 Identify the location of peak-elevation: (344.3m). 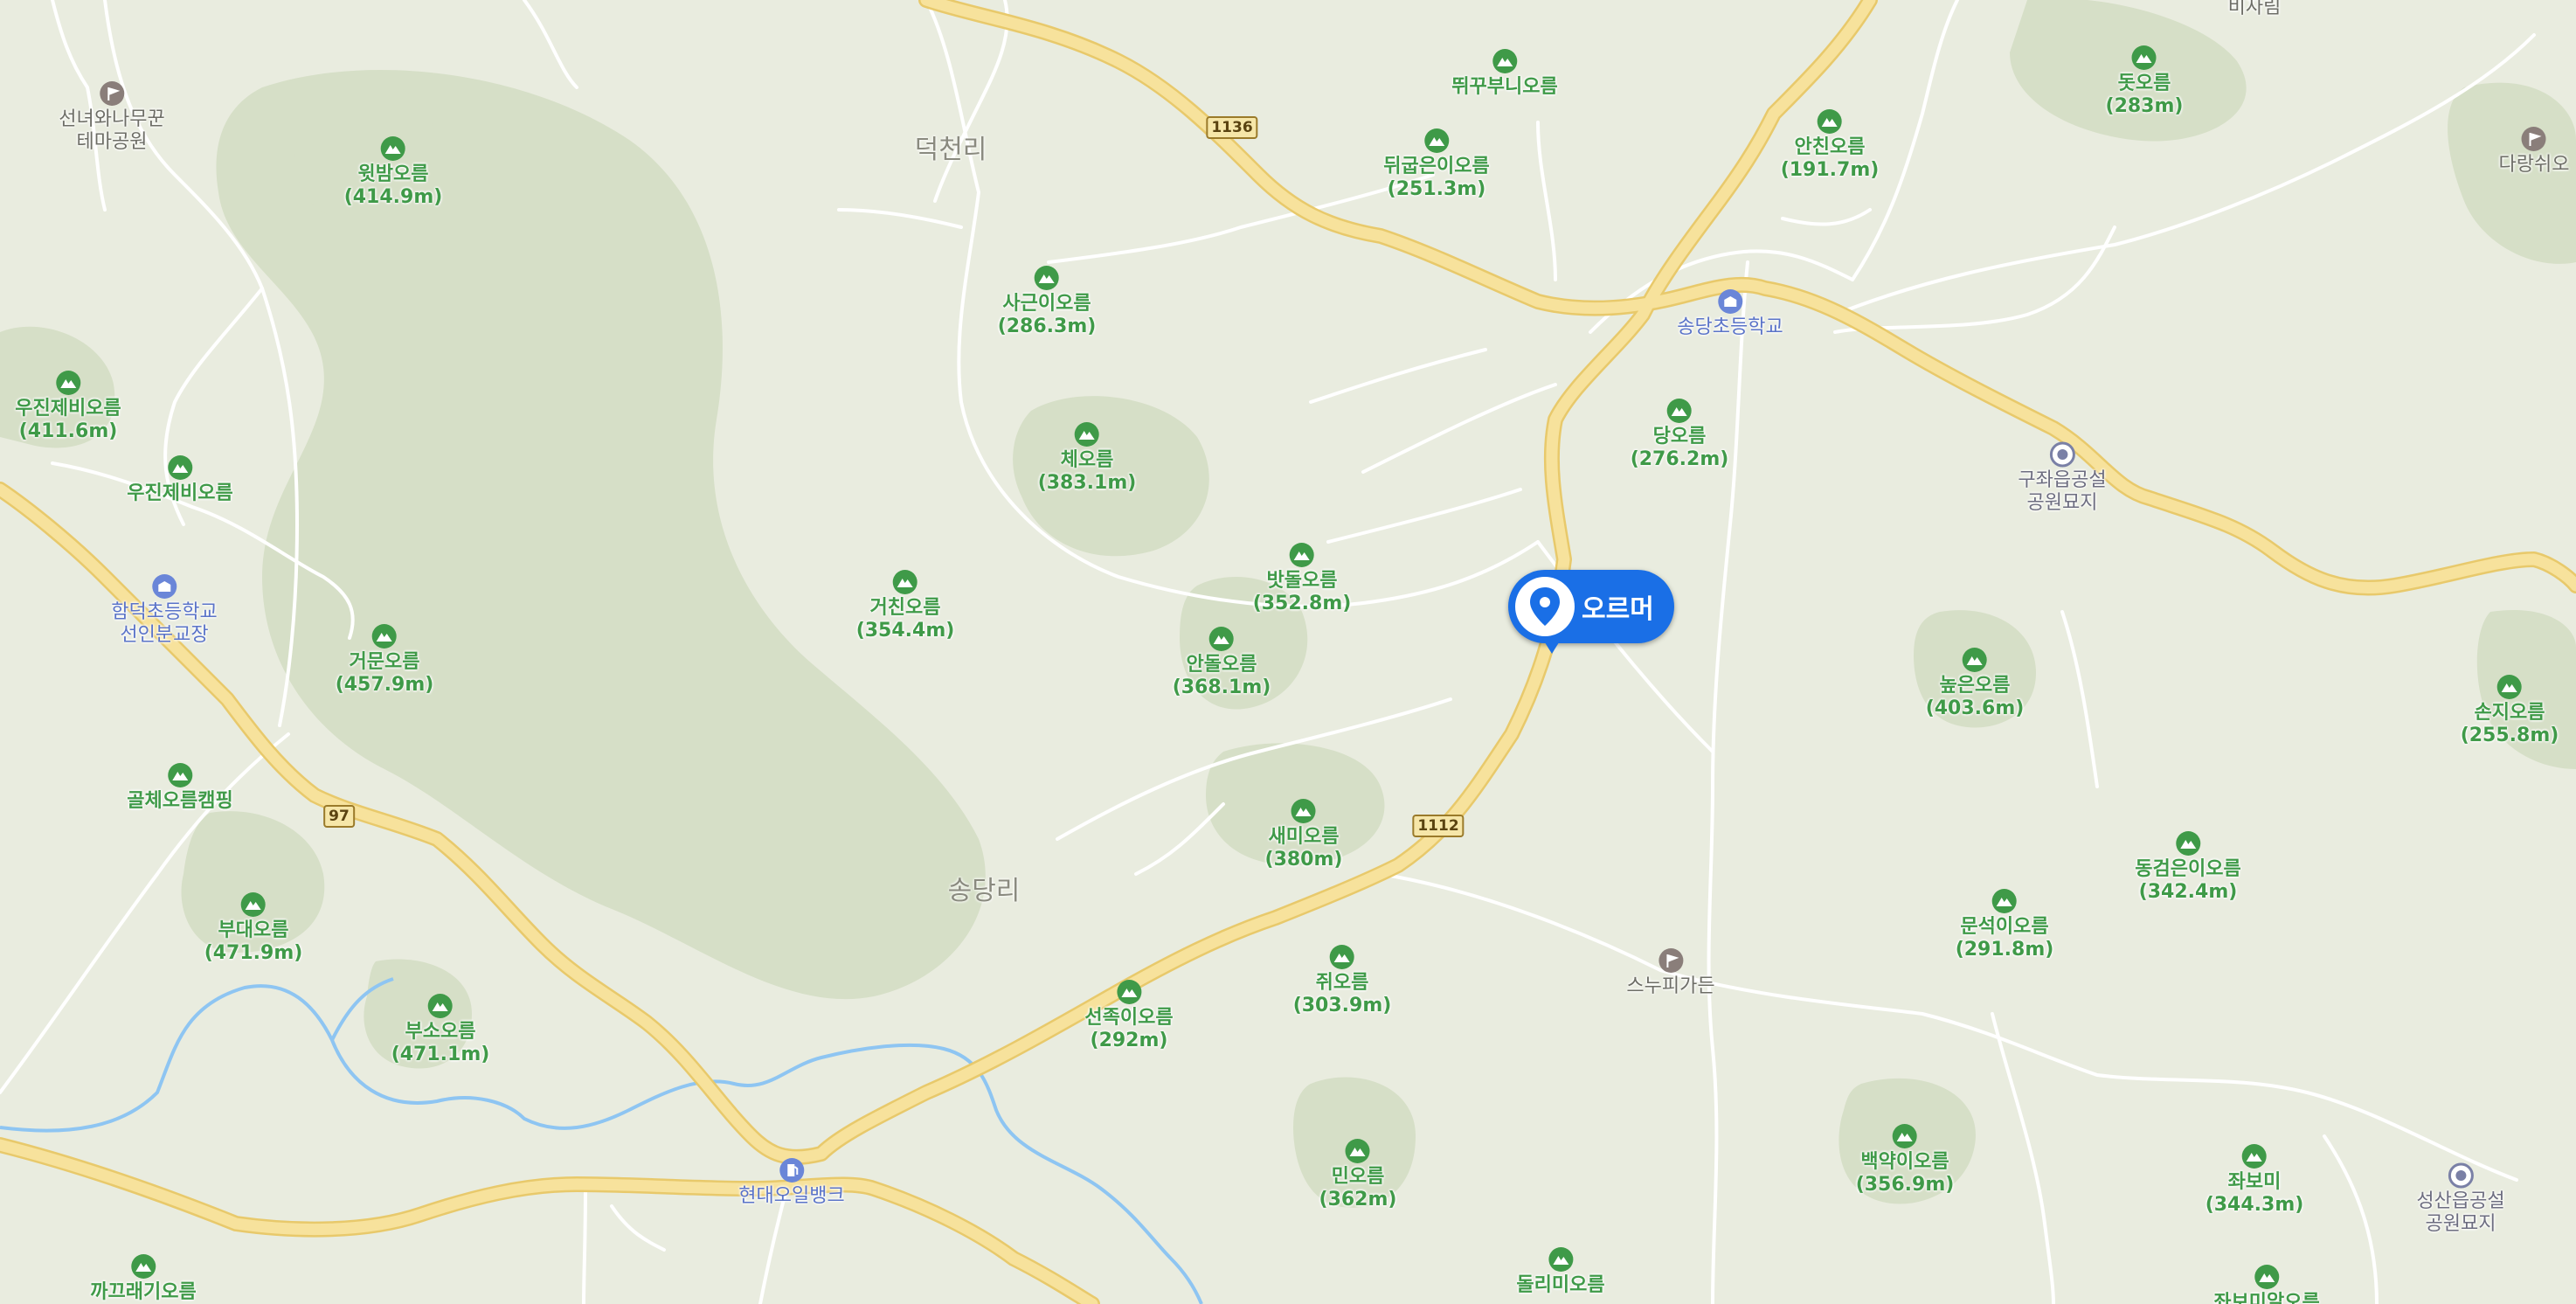
(2254, 1205).